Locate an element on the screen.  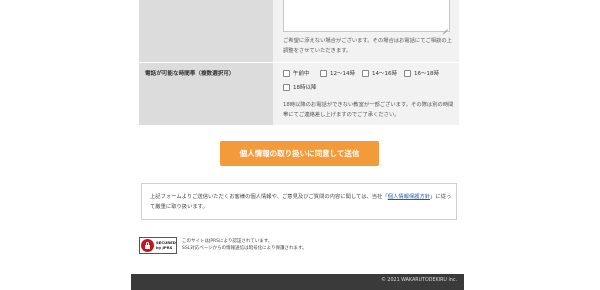
ssl-description-line1: このサイトはJPRSにより認証されています。 is located at coordinates (227, 241).